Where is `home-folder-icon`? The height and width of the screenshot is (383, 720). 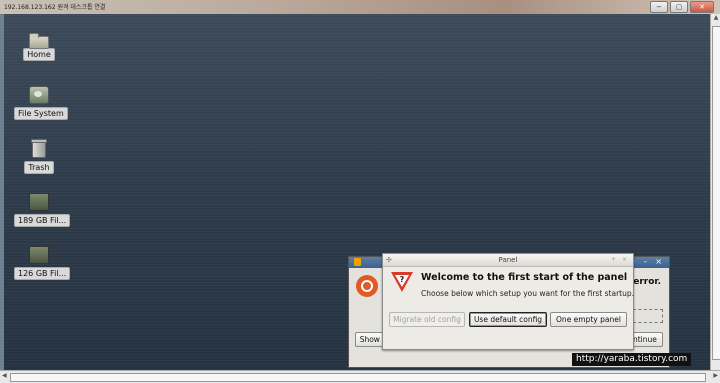 home-folder-icon is located at coordinates (39, 41).